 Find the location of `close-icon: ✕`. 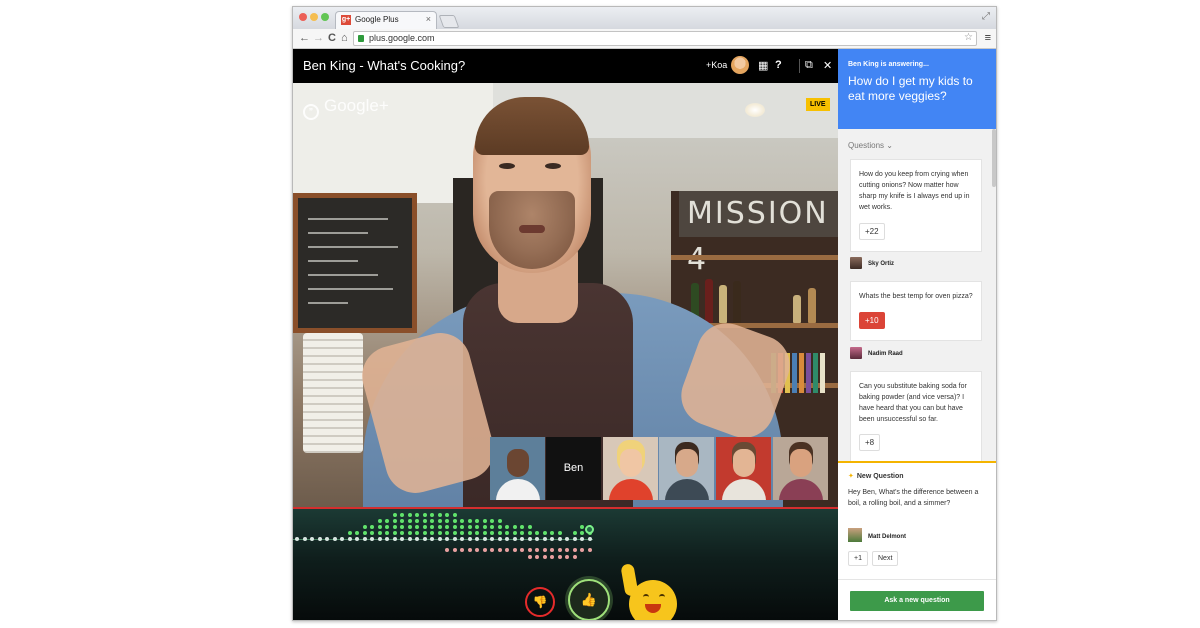

close-icon: ✕ is located at coordinates (827, 65).